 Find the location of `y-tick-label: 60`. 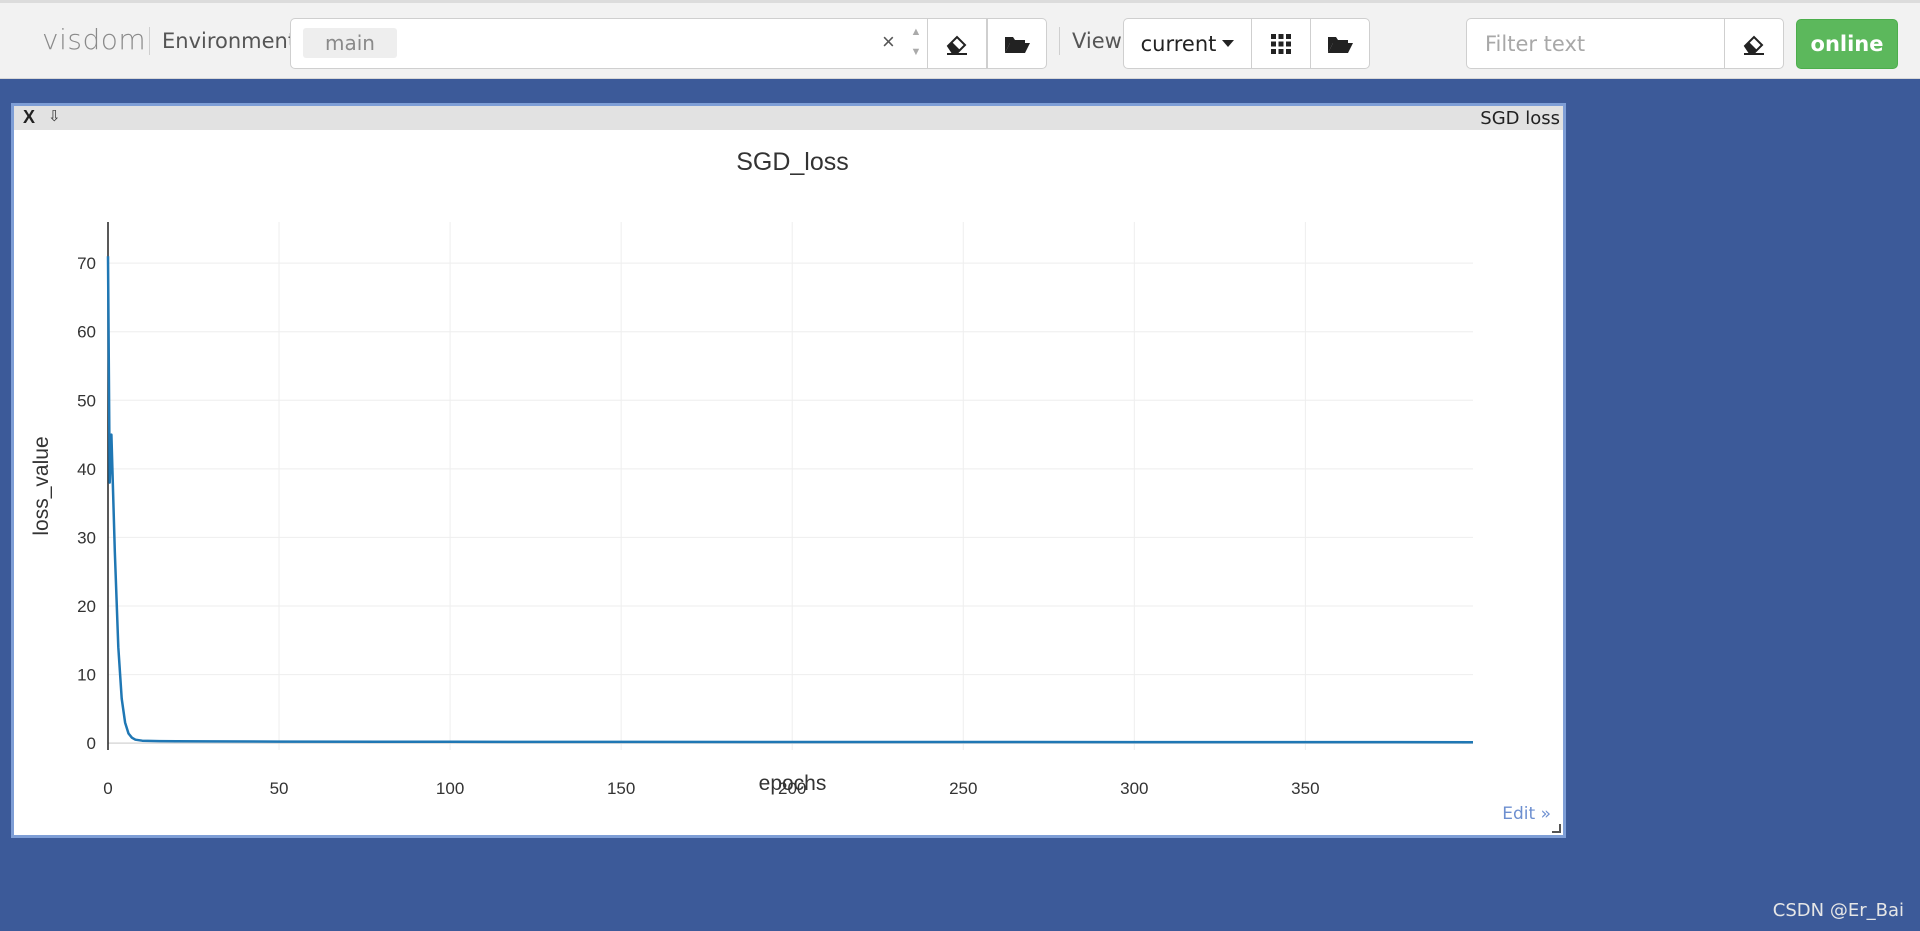

y-tick-label: 60 is located at coordinates (86, 332).